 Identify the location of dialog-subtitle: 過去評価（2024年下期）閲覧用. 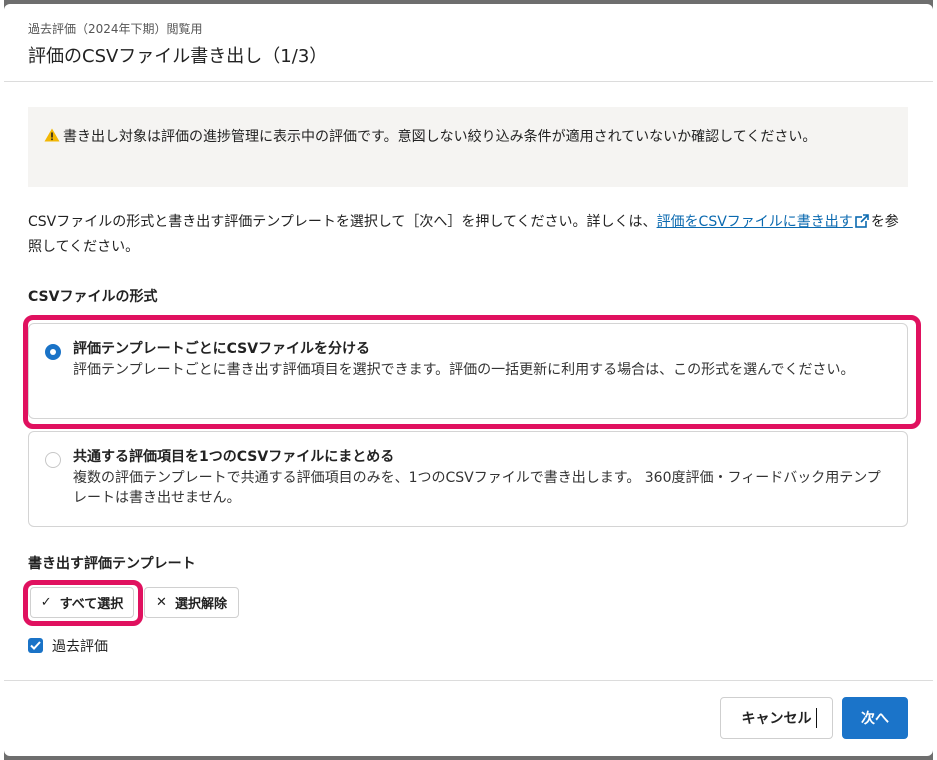
(115, 29).